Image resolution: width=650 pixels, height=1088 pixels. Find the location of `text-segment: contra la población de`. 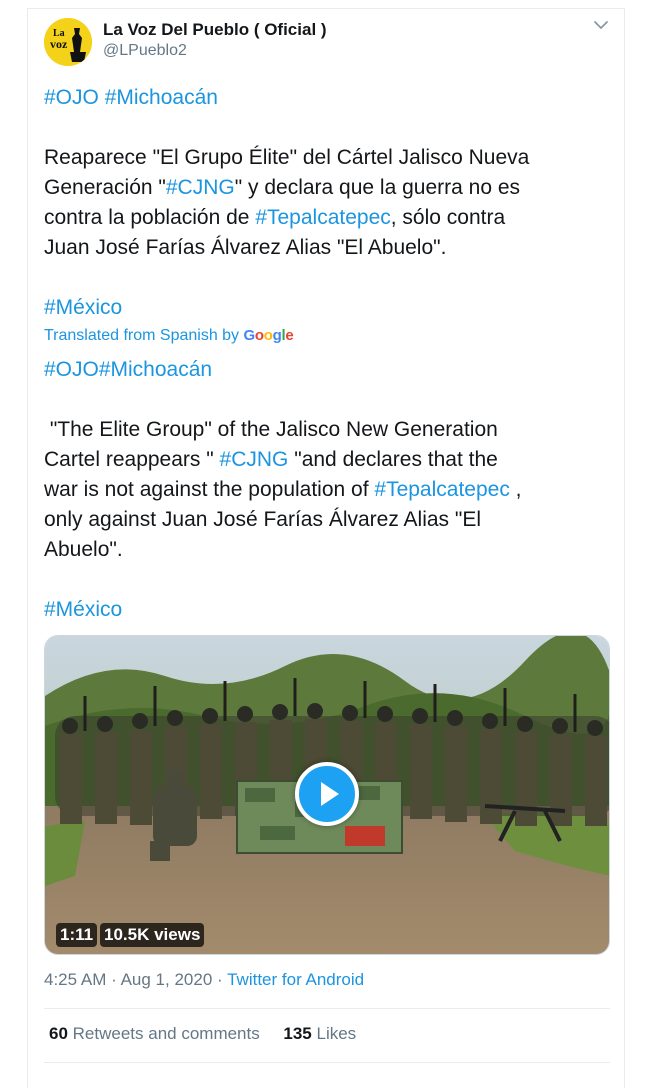

text-segment: contra la población de is located at coordinates (150, 217).